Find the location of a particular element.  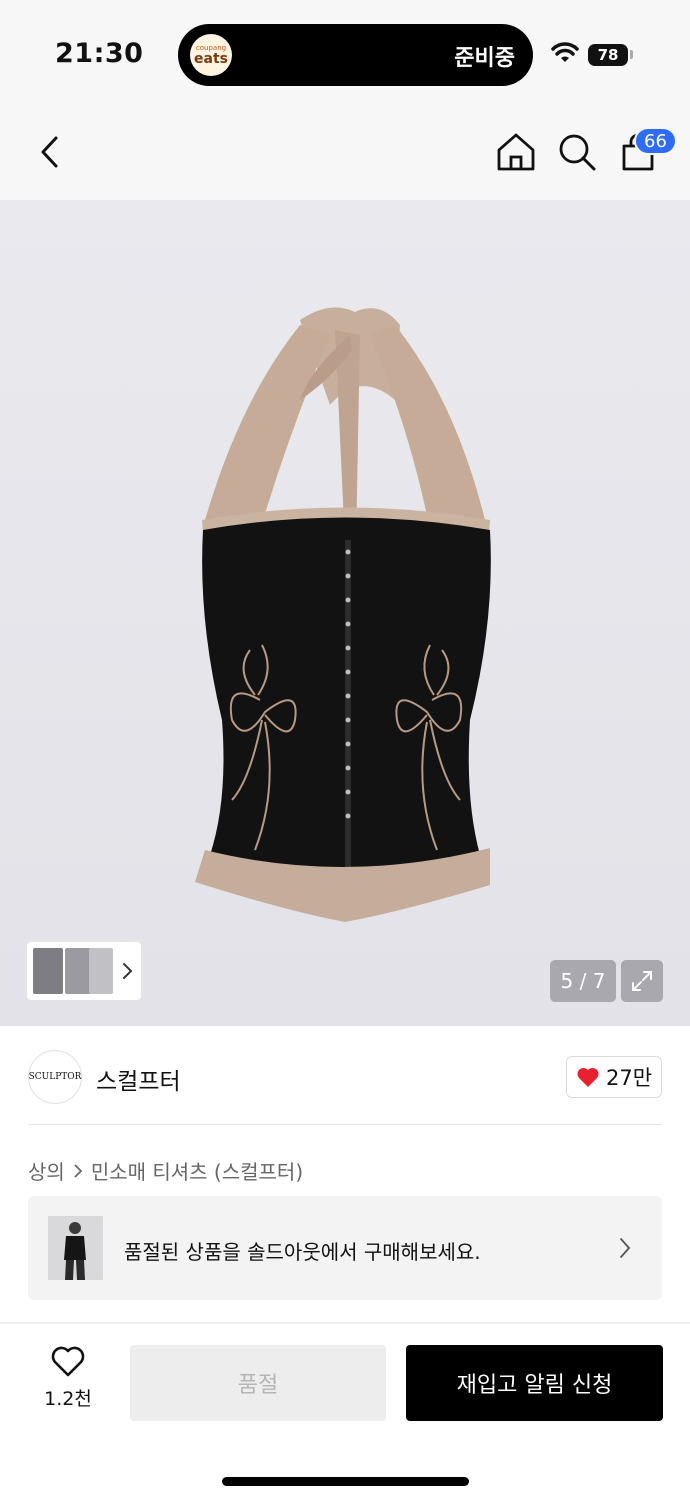

cart-count-badge: 66 is located at coordinates (655, 141).